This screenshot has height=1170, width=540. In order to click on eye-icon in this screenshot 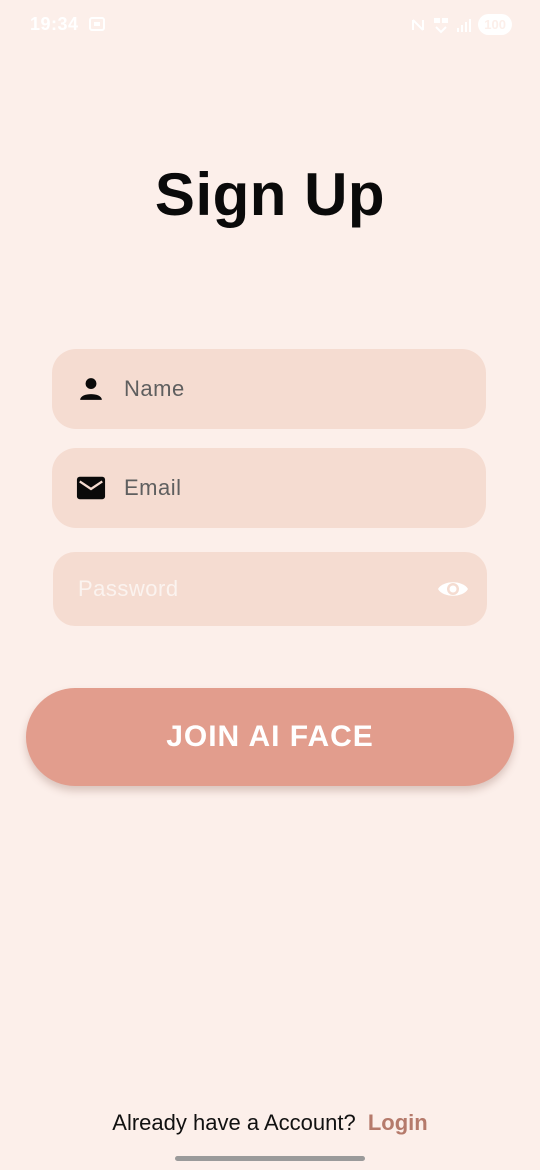, I will do `click(453, 589)`.